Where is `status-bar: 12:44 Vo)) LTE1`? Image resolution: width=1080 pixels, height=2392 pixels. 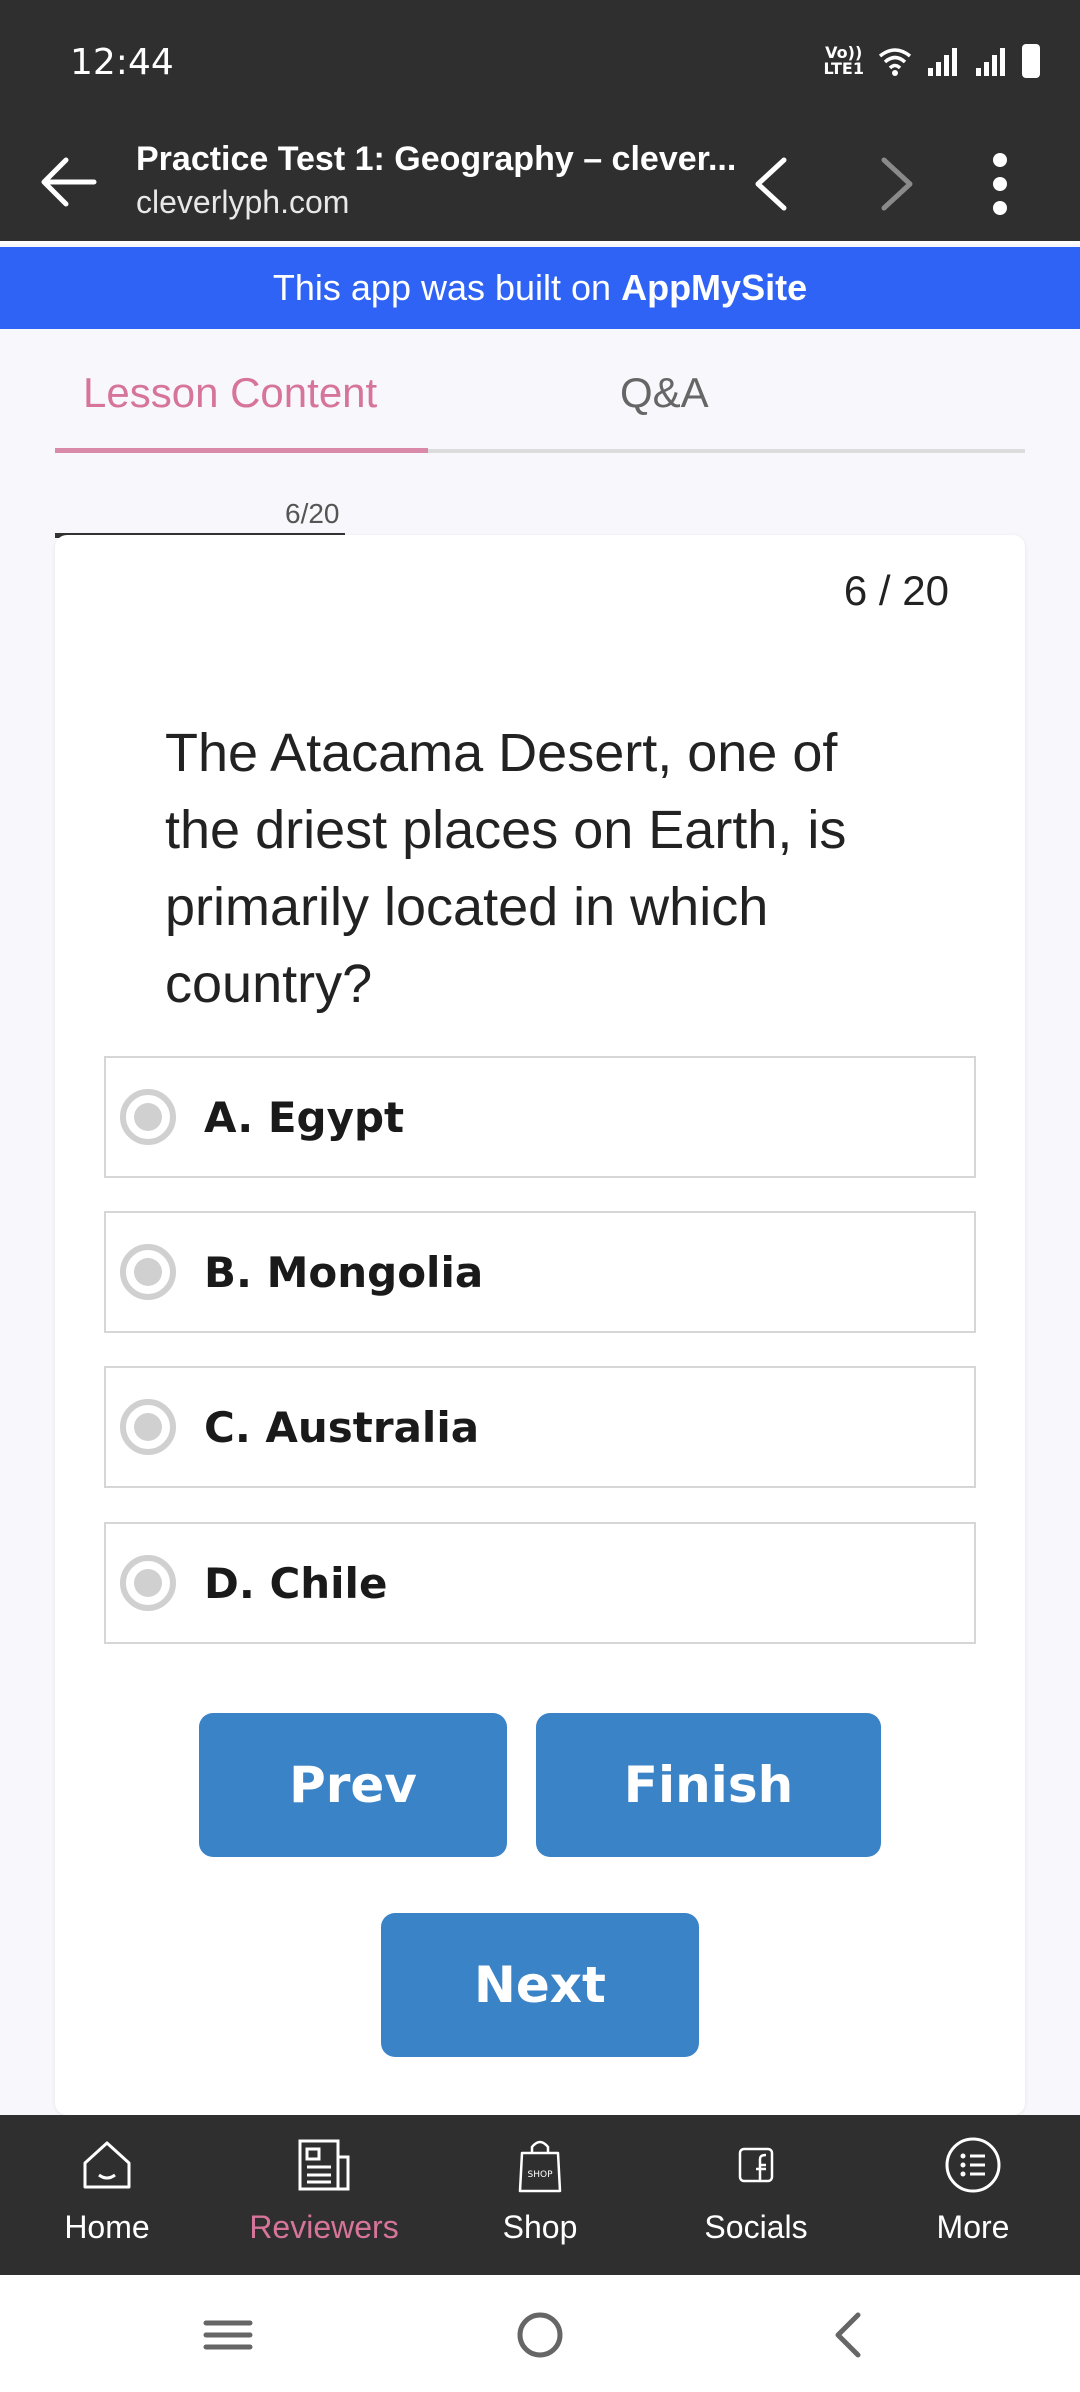
status-bar: 12:44 Vo)) LTE1 is located at coordinates (540, 64).